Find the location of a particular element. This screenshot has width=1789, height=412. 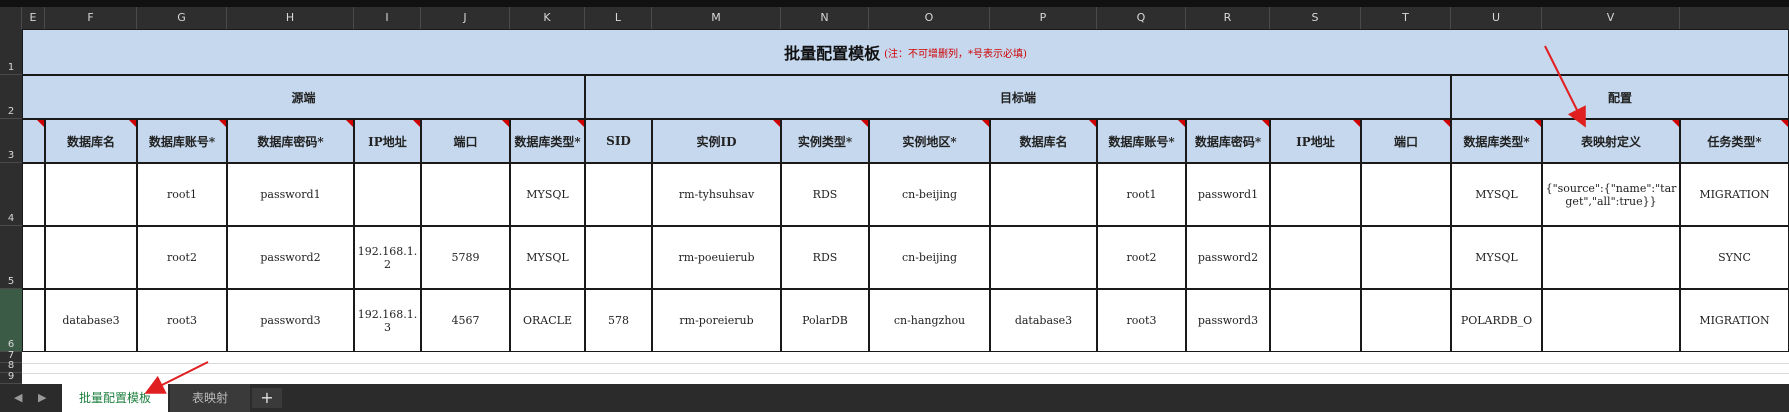

data-cell: rm-tyhsuhsav is located at coordinates (716, 194).